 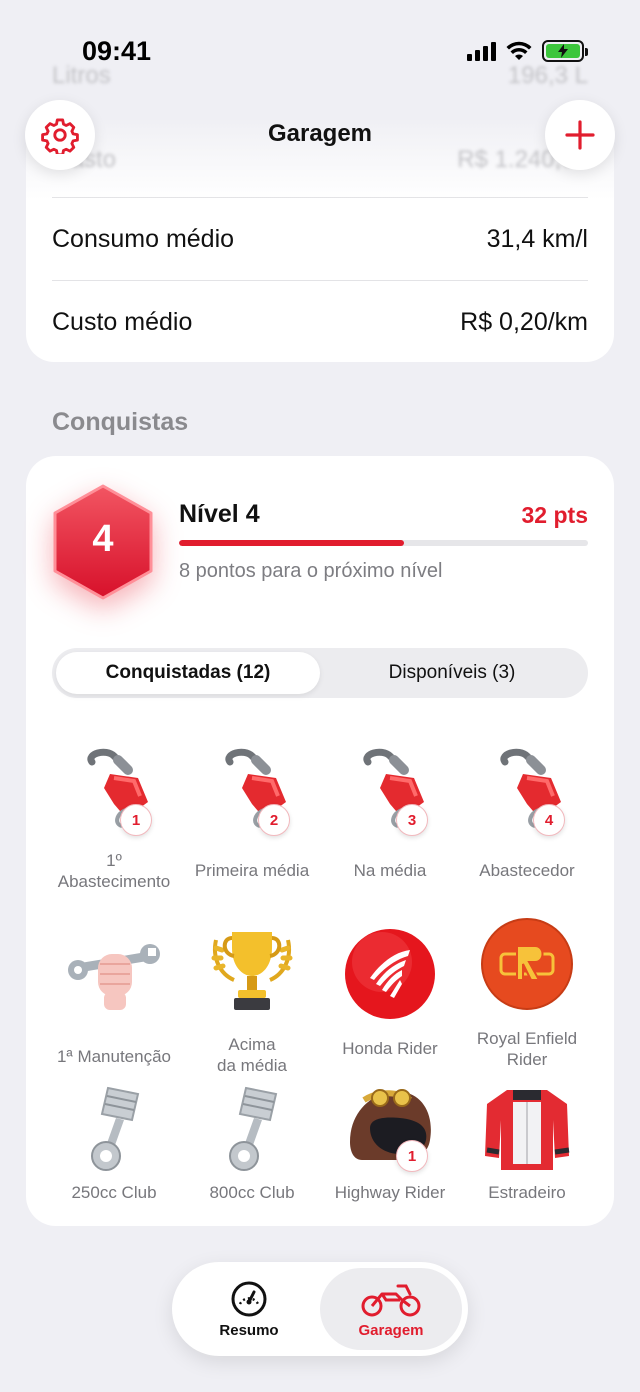 I want to click on page-title: Garagem, so click(x=320, y=133).